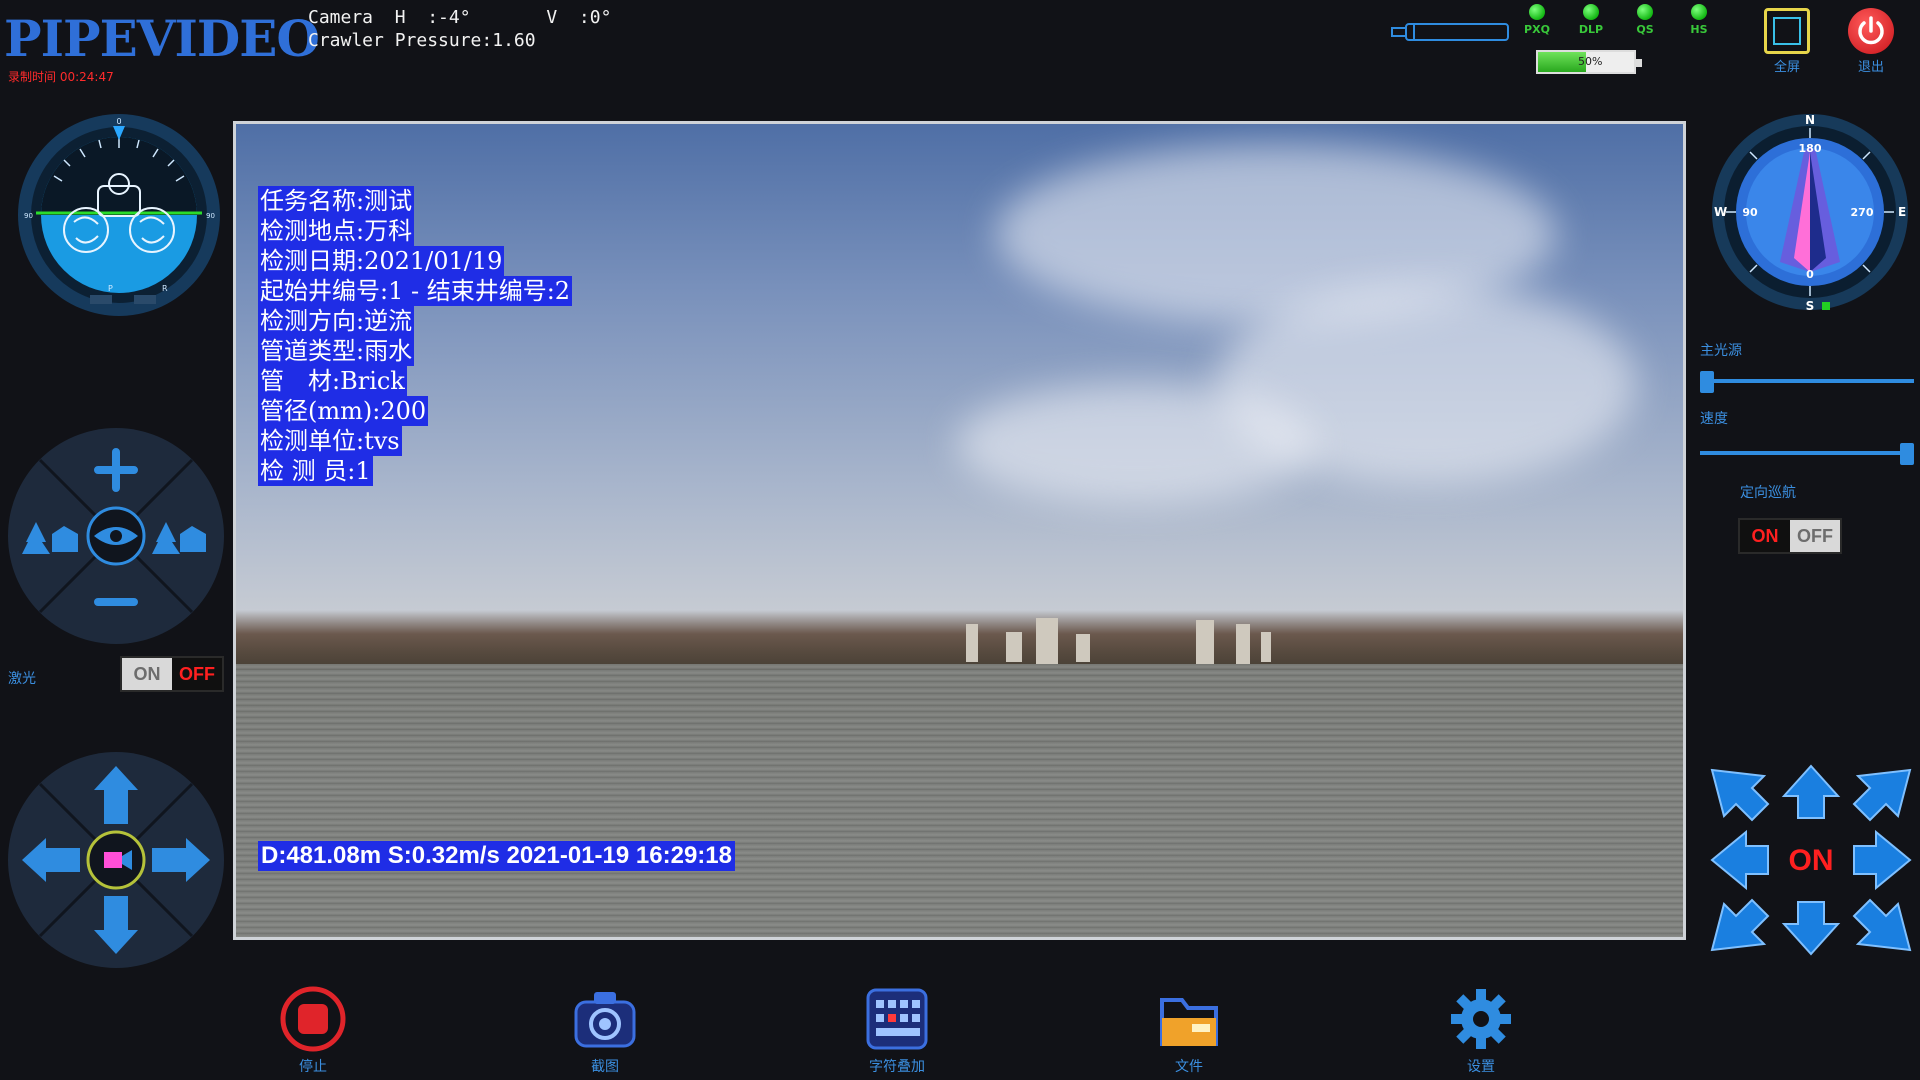 The width and height of the screenshot is (1920, 1080). What do you see at coordinates (496, 856) in the screenshot?
I see `osd-distance-speed-timestamp: D:481.08m S:0.32m/s 2021-01-19 16:29:18` at bounding box center [496, 856].